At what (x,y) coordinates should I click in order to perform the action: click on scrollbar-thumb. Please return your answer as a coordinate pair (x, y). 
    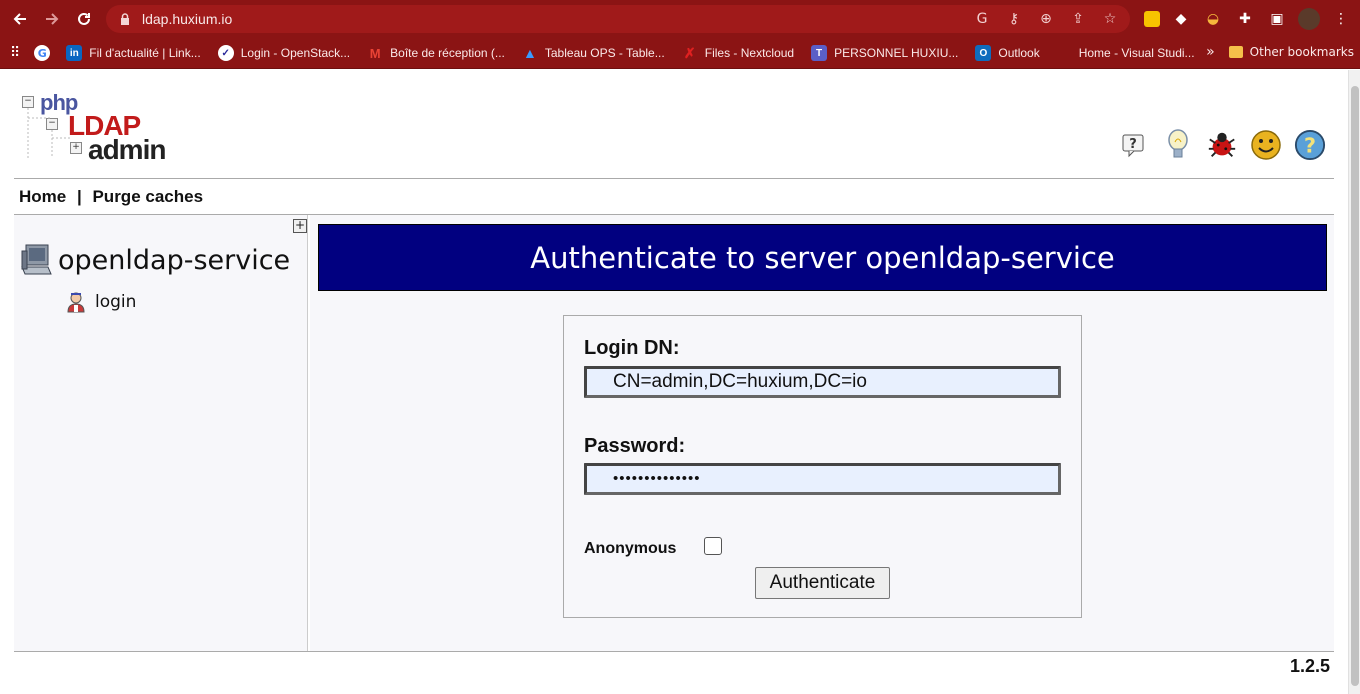
    Looking at the image, I should click on (1355, 386).